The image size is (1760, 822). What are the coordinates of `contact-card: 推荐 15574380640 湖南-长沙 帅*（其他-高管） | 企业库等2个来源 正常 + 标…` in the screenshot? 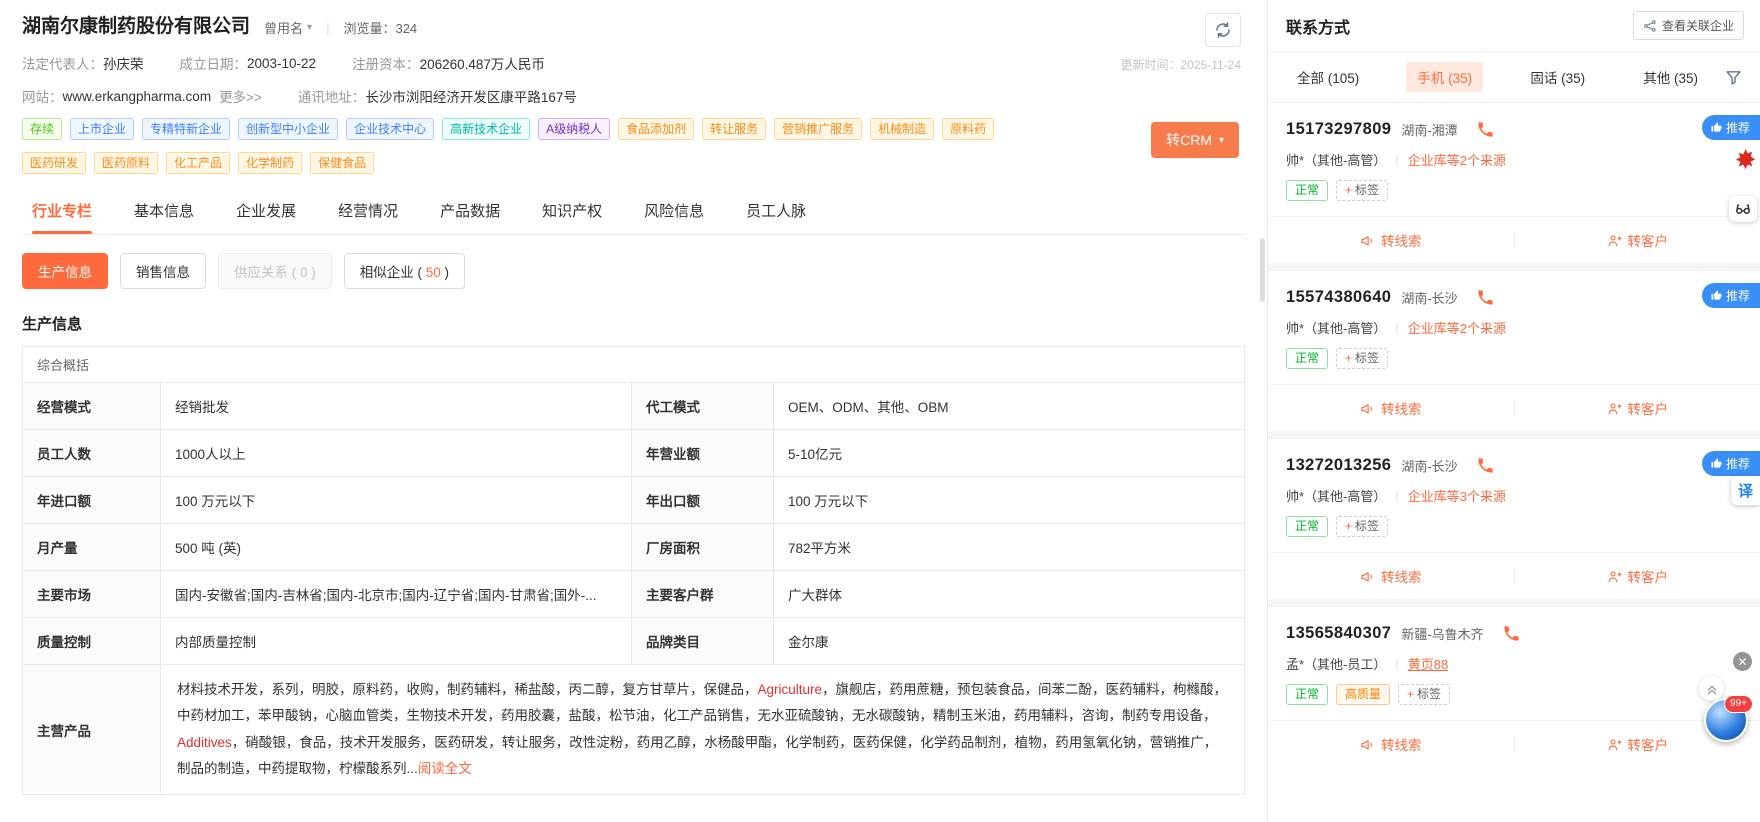 It's located at (1514, 351).